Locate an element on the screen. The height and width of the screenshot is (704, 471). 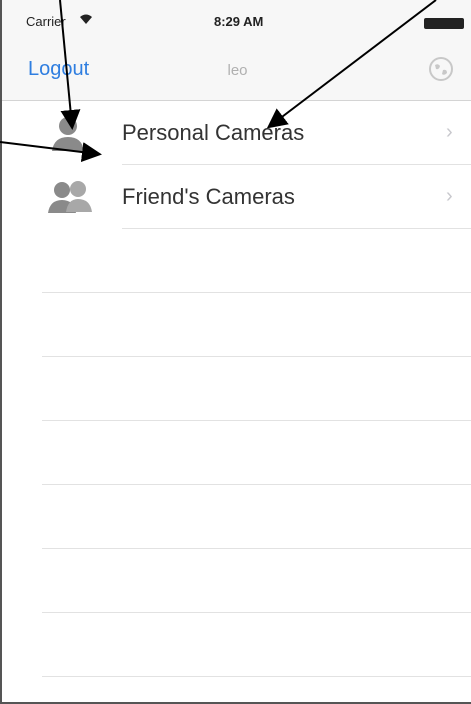
wifi-icon is located at coordinates (86, 20).